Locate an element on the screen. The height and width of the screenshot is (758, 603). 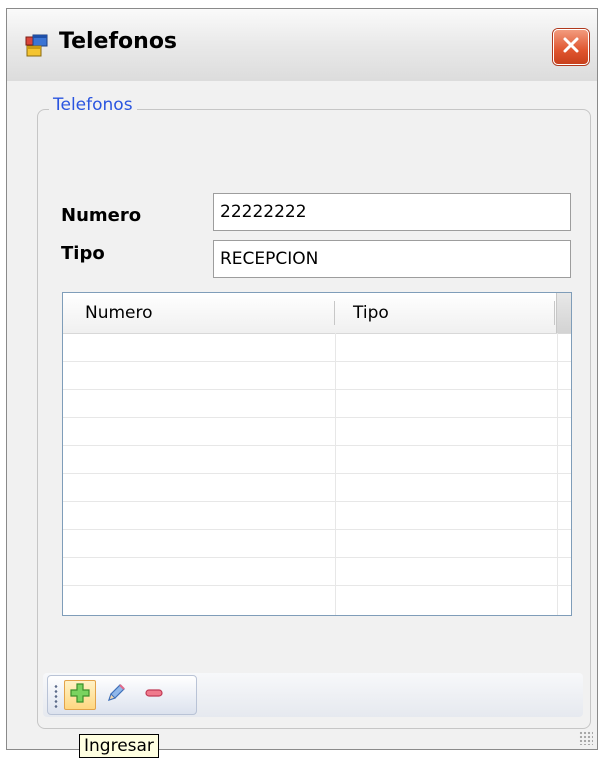
numero-input is located at coordinates (392, 212).